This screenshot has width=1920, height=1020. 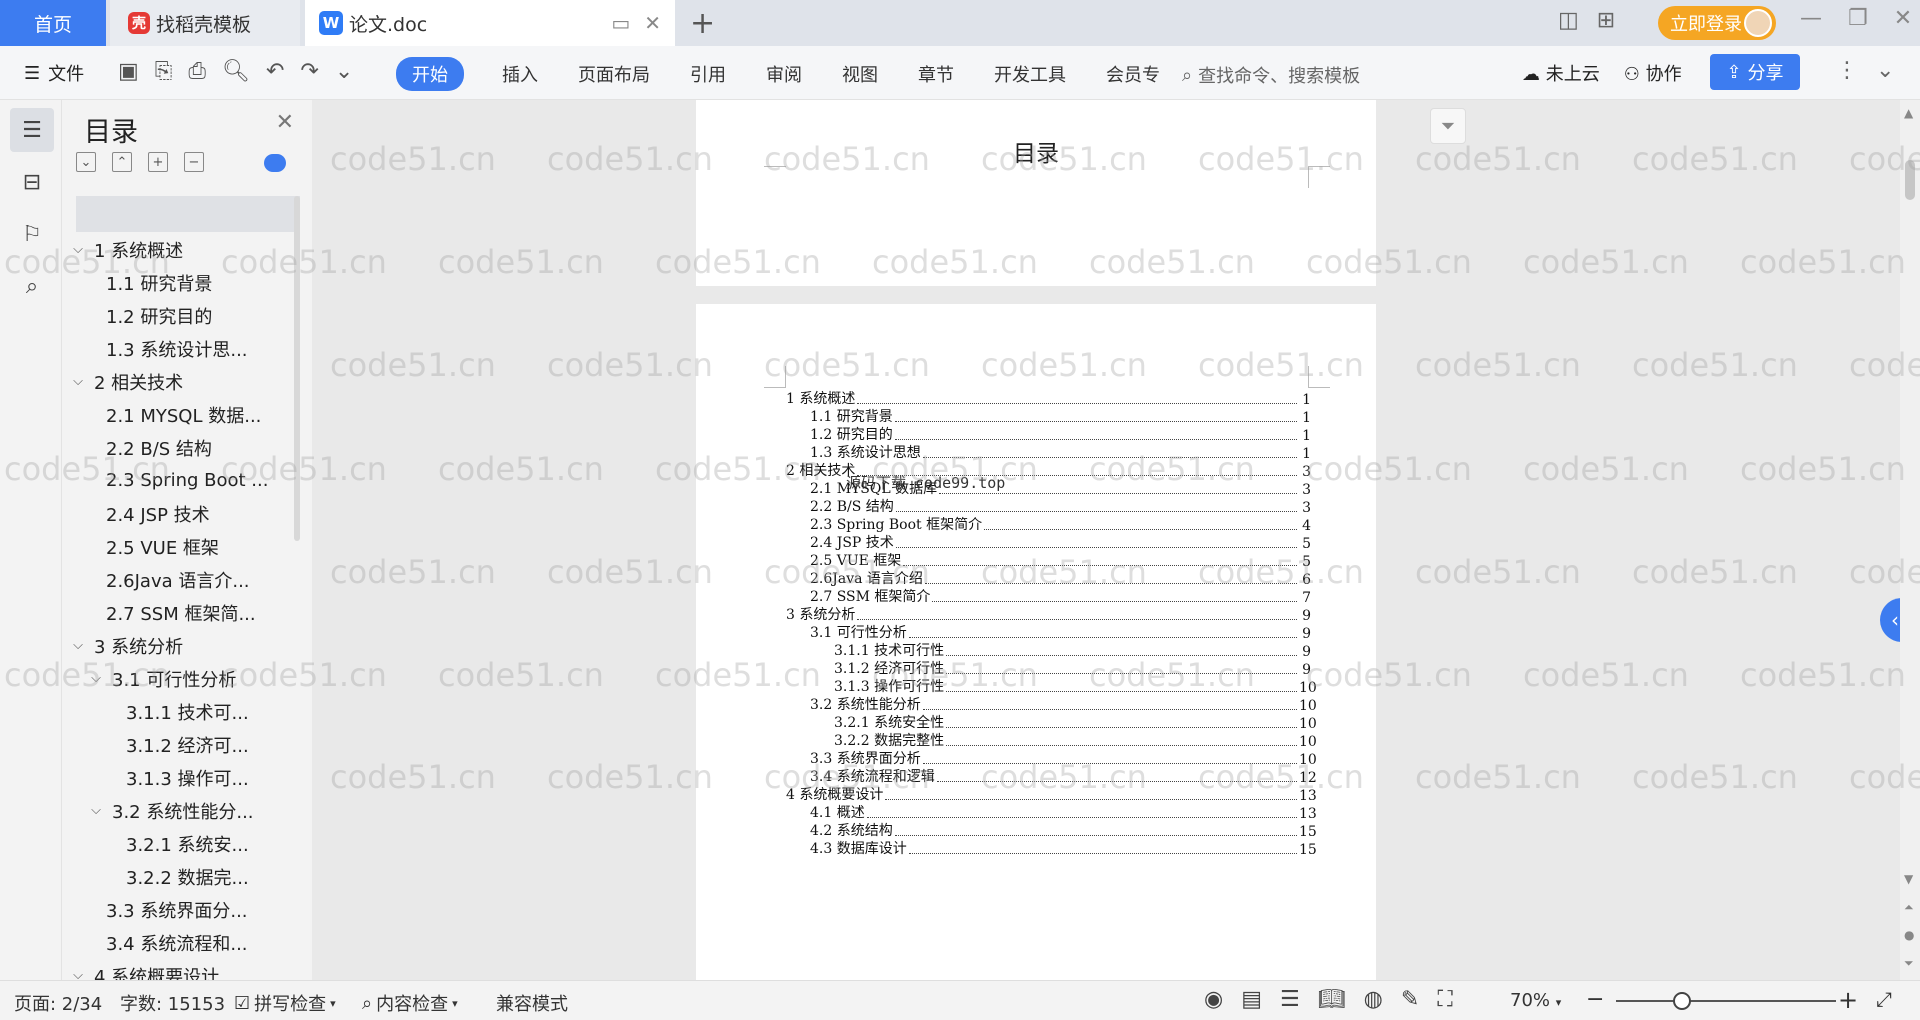 I want to click on web-view-icon: ◍, so click(x=1373, y=999).